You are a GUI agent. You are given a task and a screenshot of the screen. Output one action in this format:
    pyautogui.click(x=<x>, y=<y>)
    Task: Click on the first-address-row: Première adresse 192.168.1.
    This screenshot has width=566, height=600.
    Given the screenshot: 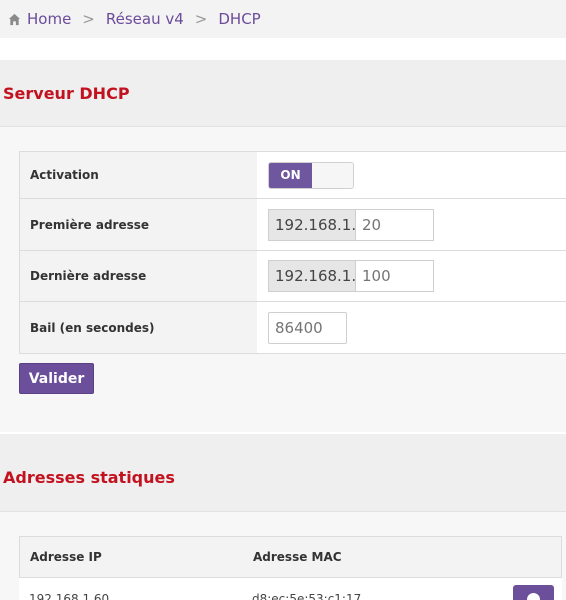 What is the action you would take?
    pyautogui.click(x=292, y=225)
    